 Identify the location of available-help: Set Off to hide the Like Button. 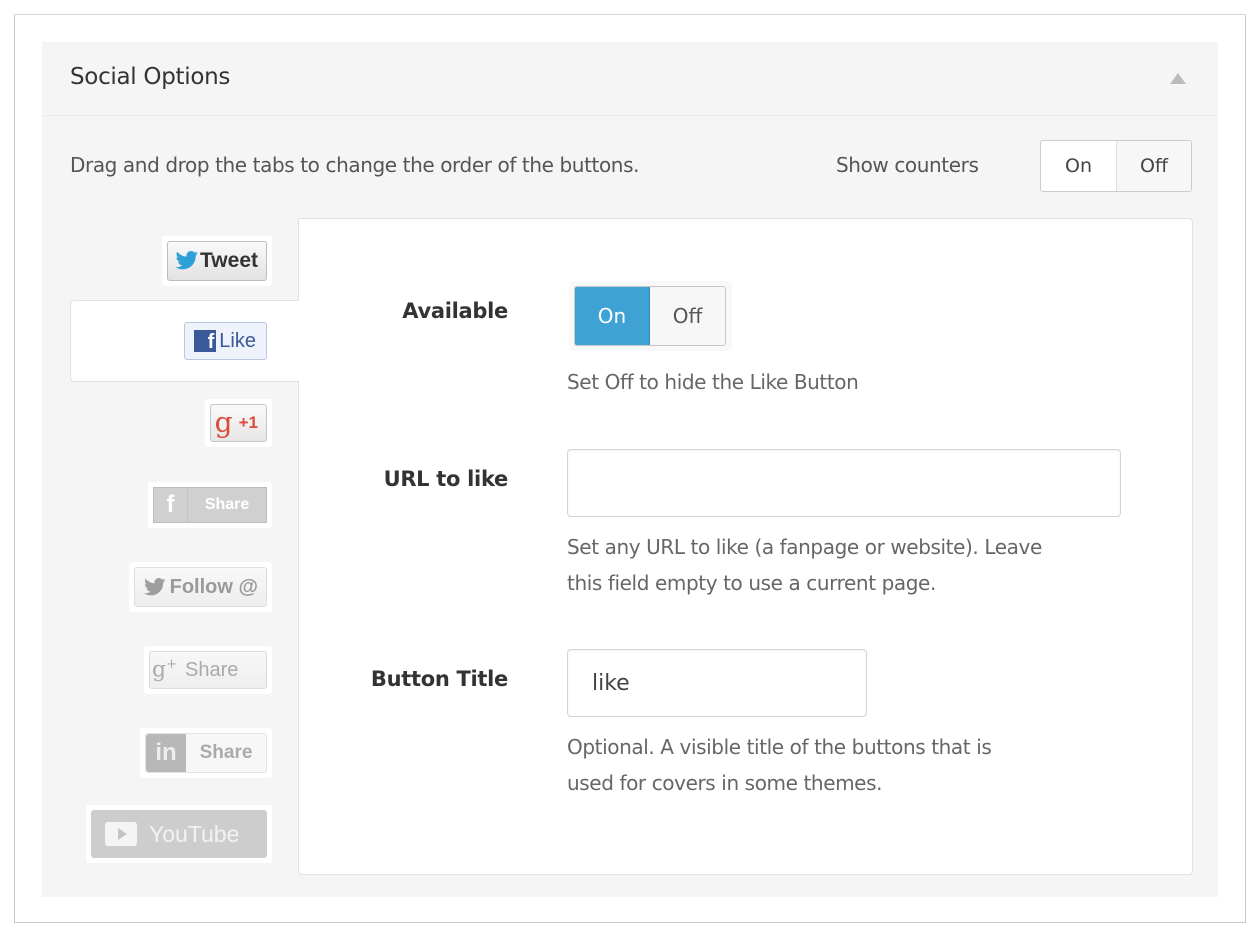
(713, 382).